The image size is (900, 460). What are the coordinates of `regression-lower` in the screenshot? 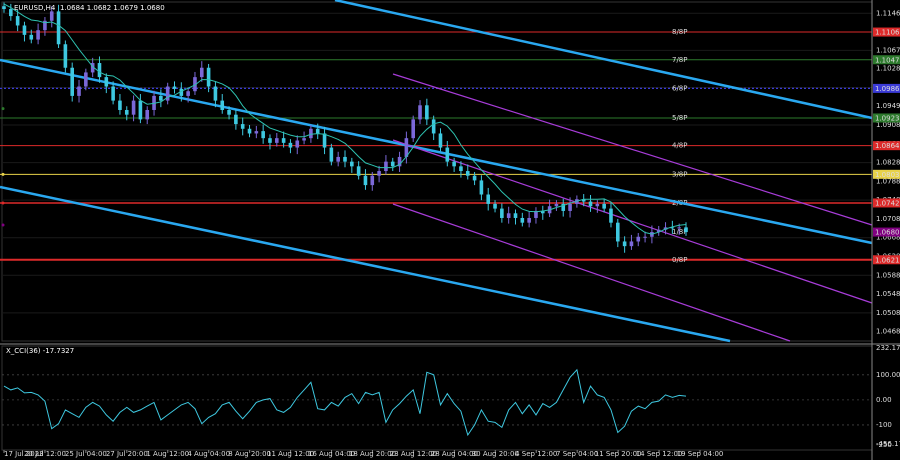 It's located at (591, 272).